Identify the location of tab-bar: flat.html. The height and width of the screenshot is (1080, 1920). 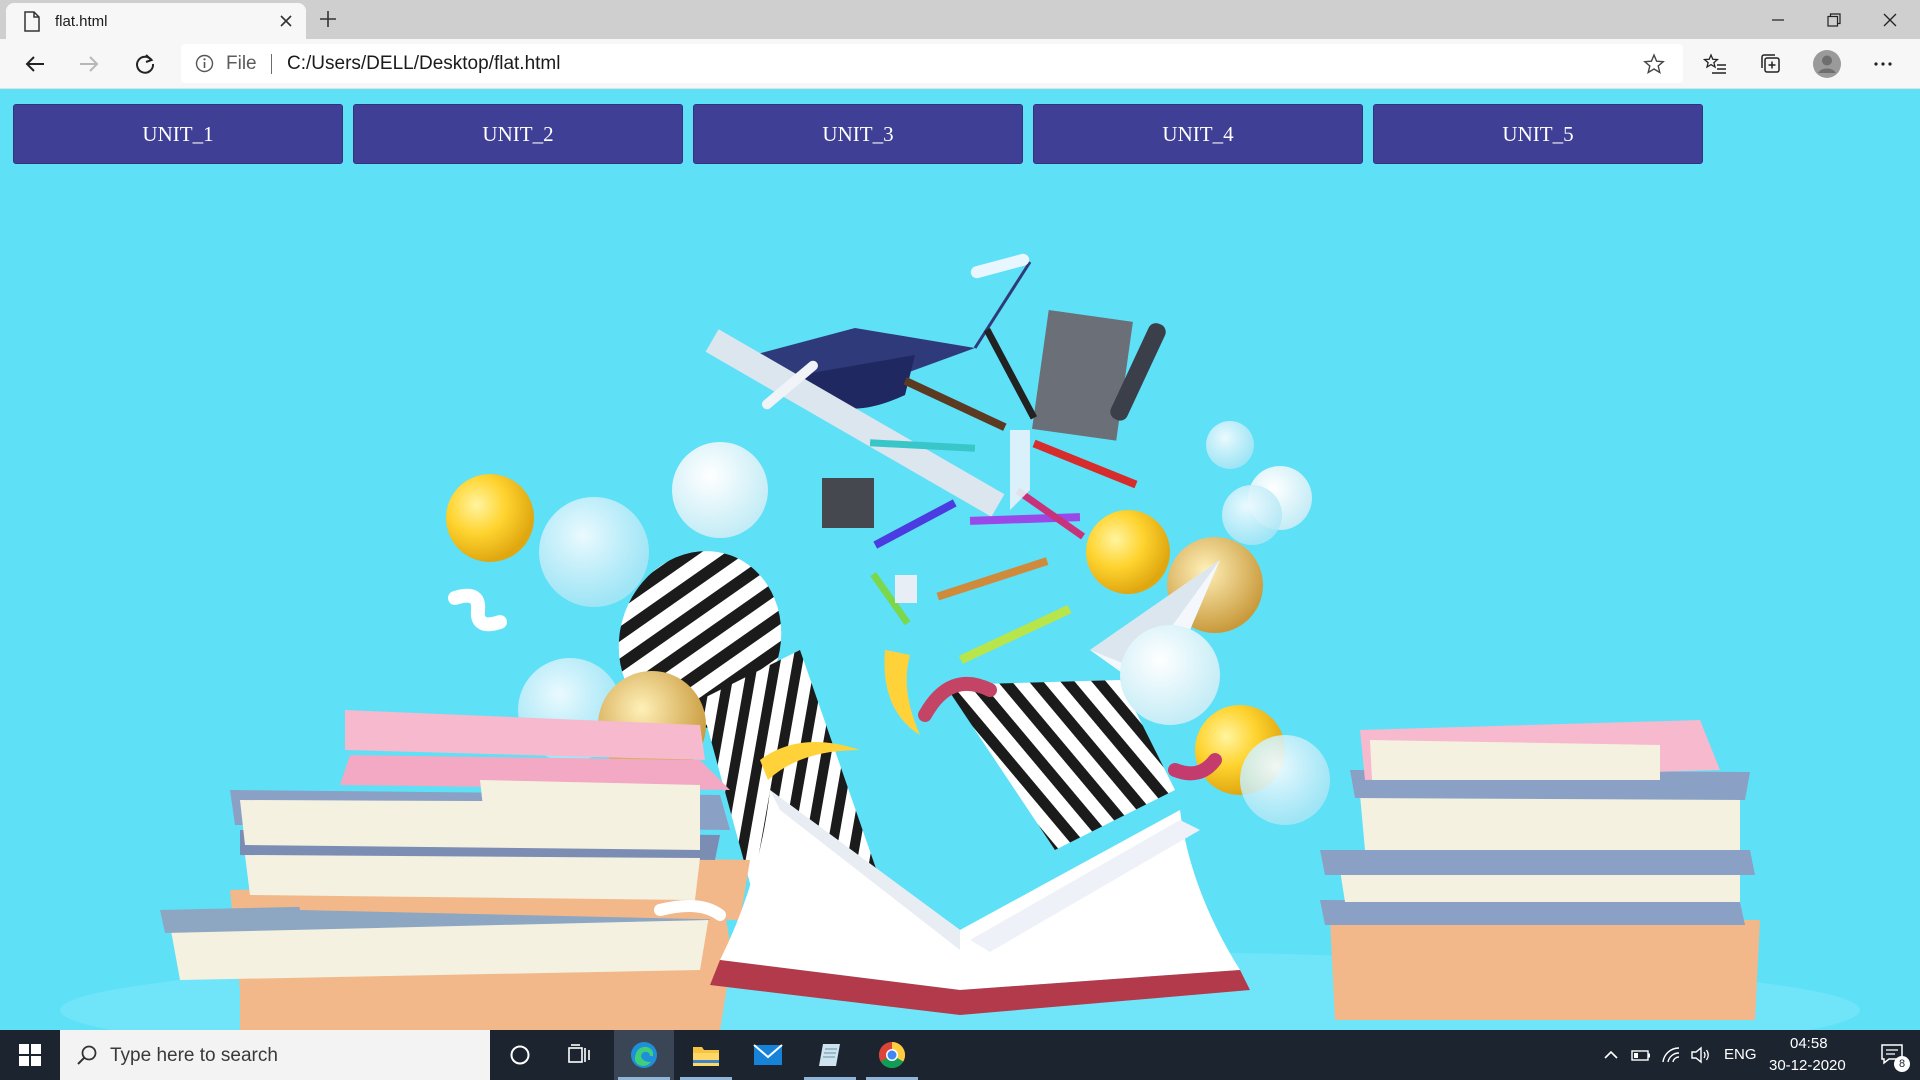
(960, 19).